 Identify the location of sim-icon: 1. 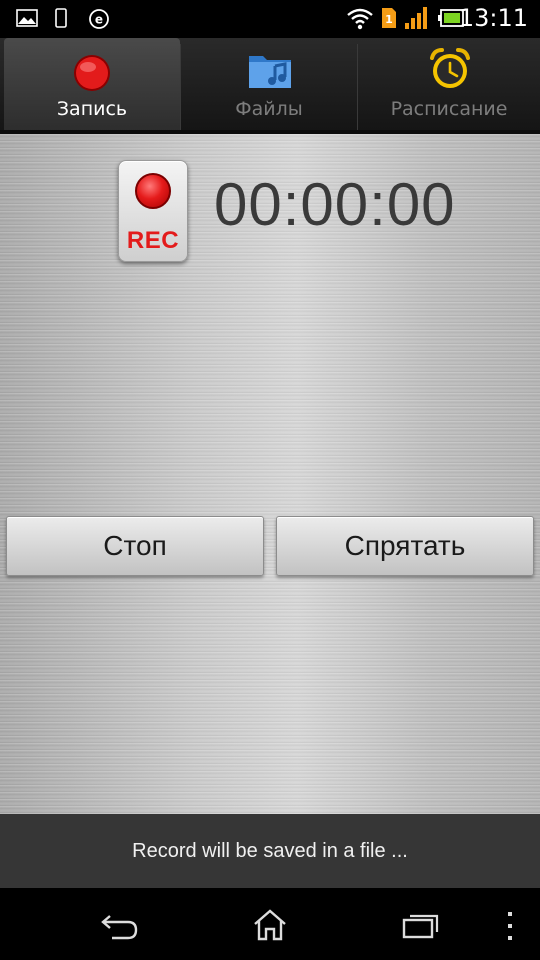
(389, 20).